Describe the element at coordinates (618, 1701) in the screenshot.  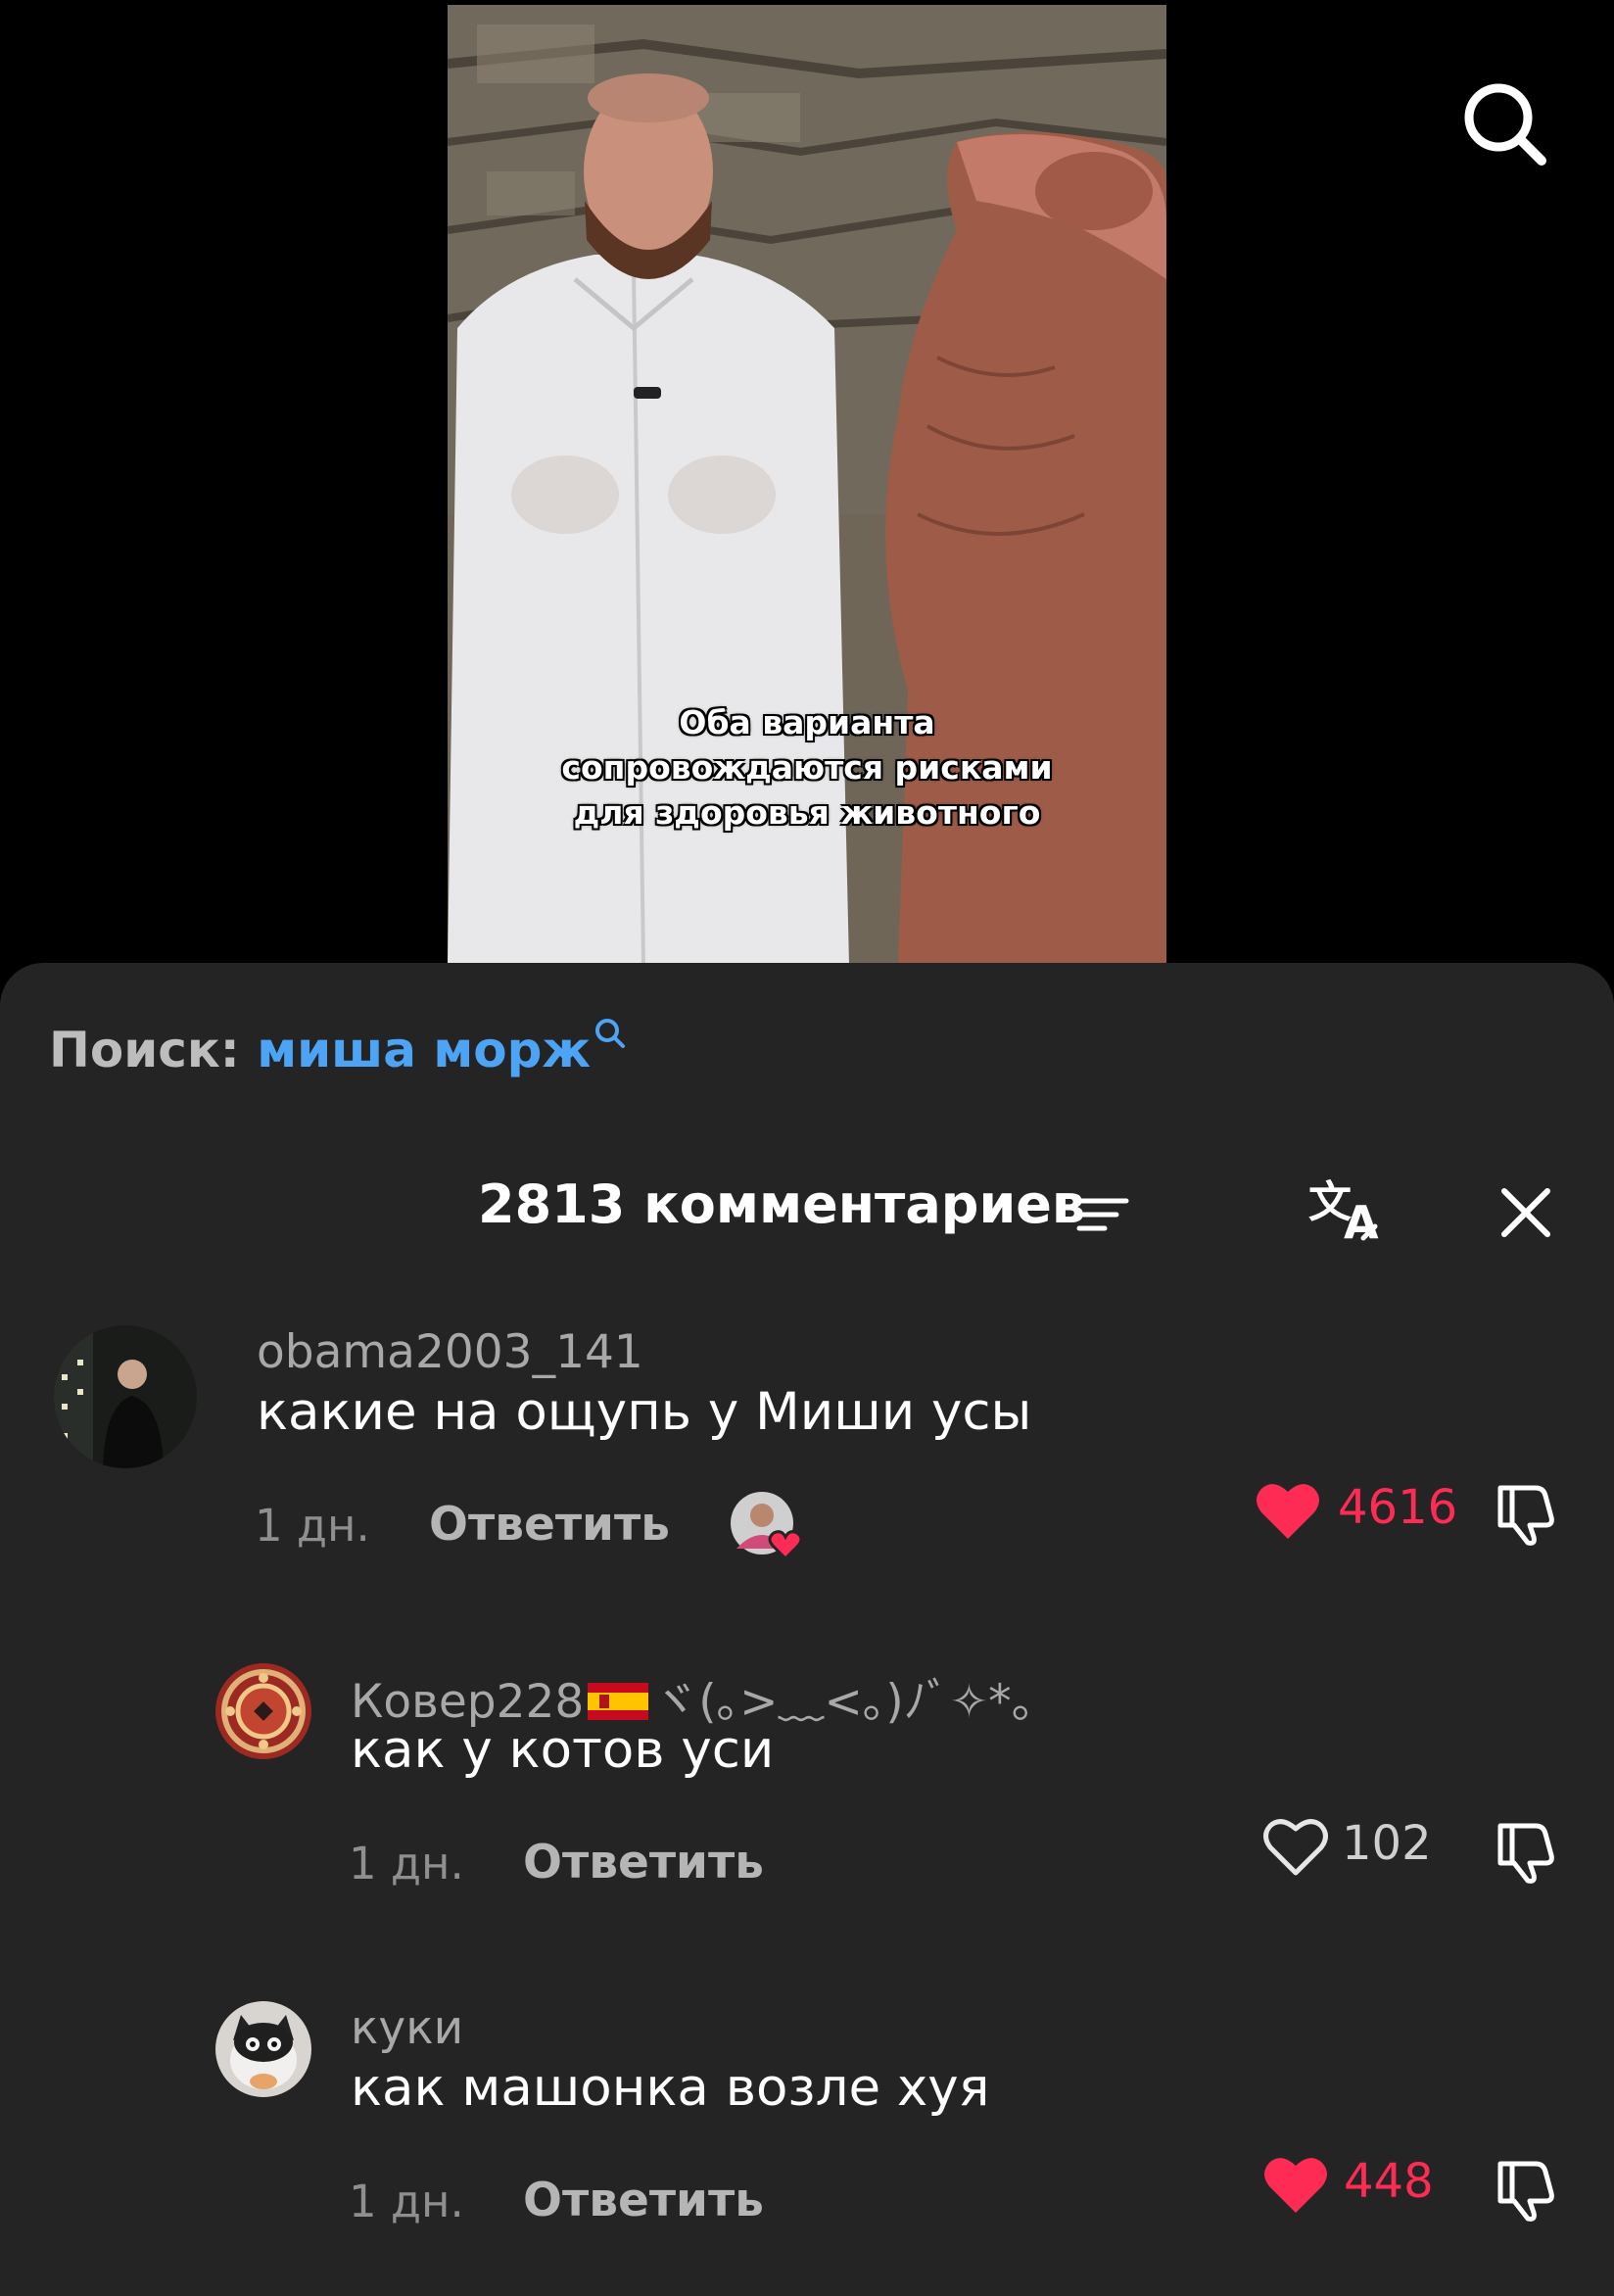
I see `spain-flag-icon` at that location.